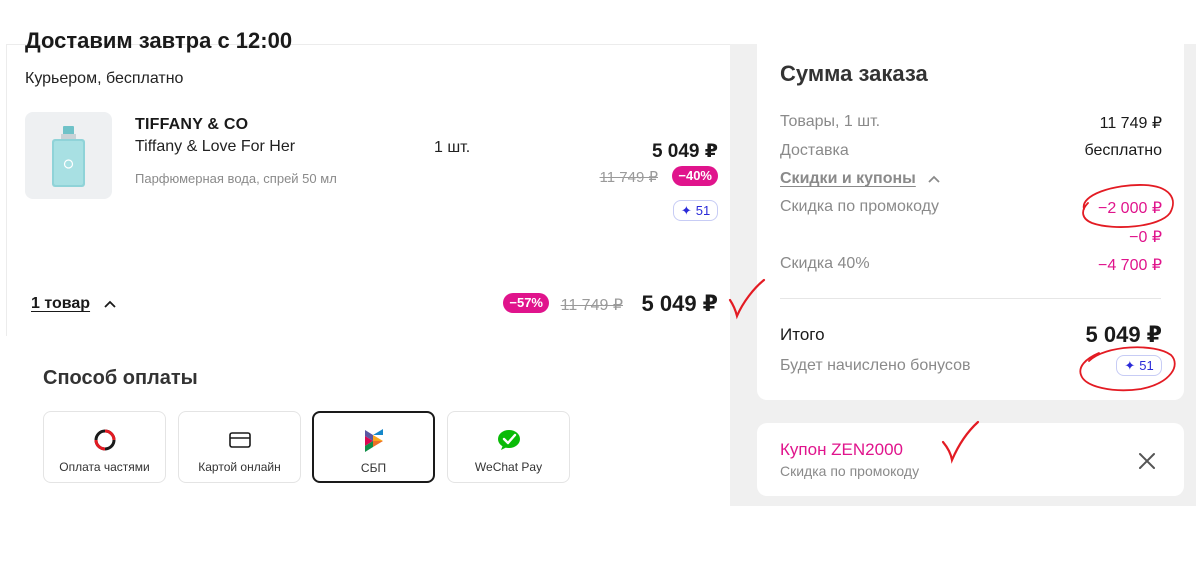 Image resolution: width=1200 pixels, height=580 pixels. I want to click on total-old-price: 11 749 ₽, so click(591, 305).